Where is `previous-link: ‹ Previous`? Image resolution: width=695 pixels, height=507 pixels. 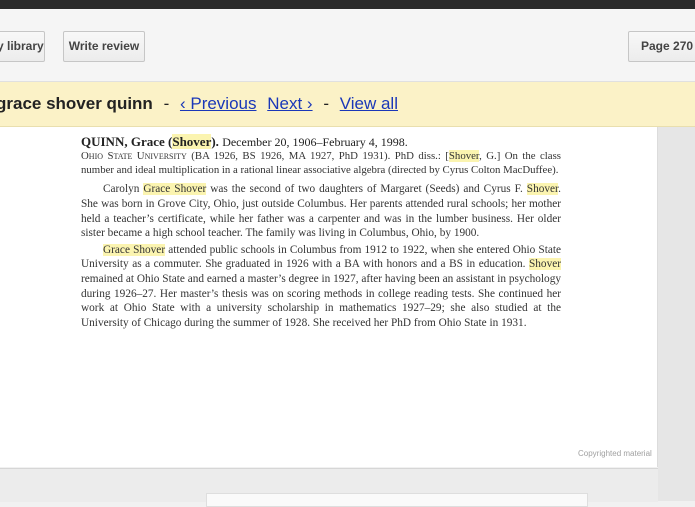 previous-link: ‹ Previous is located at coordinates (218, 103).